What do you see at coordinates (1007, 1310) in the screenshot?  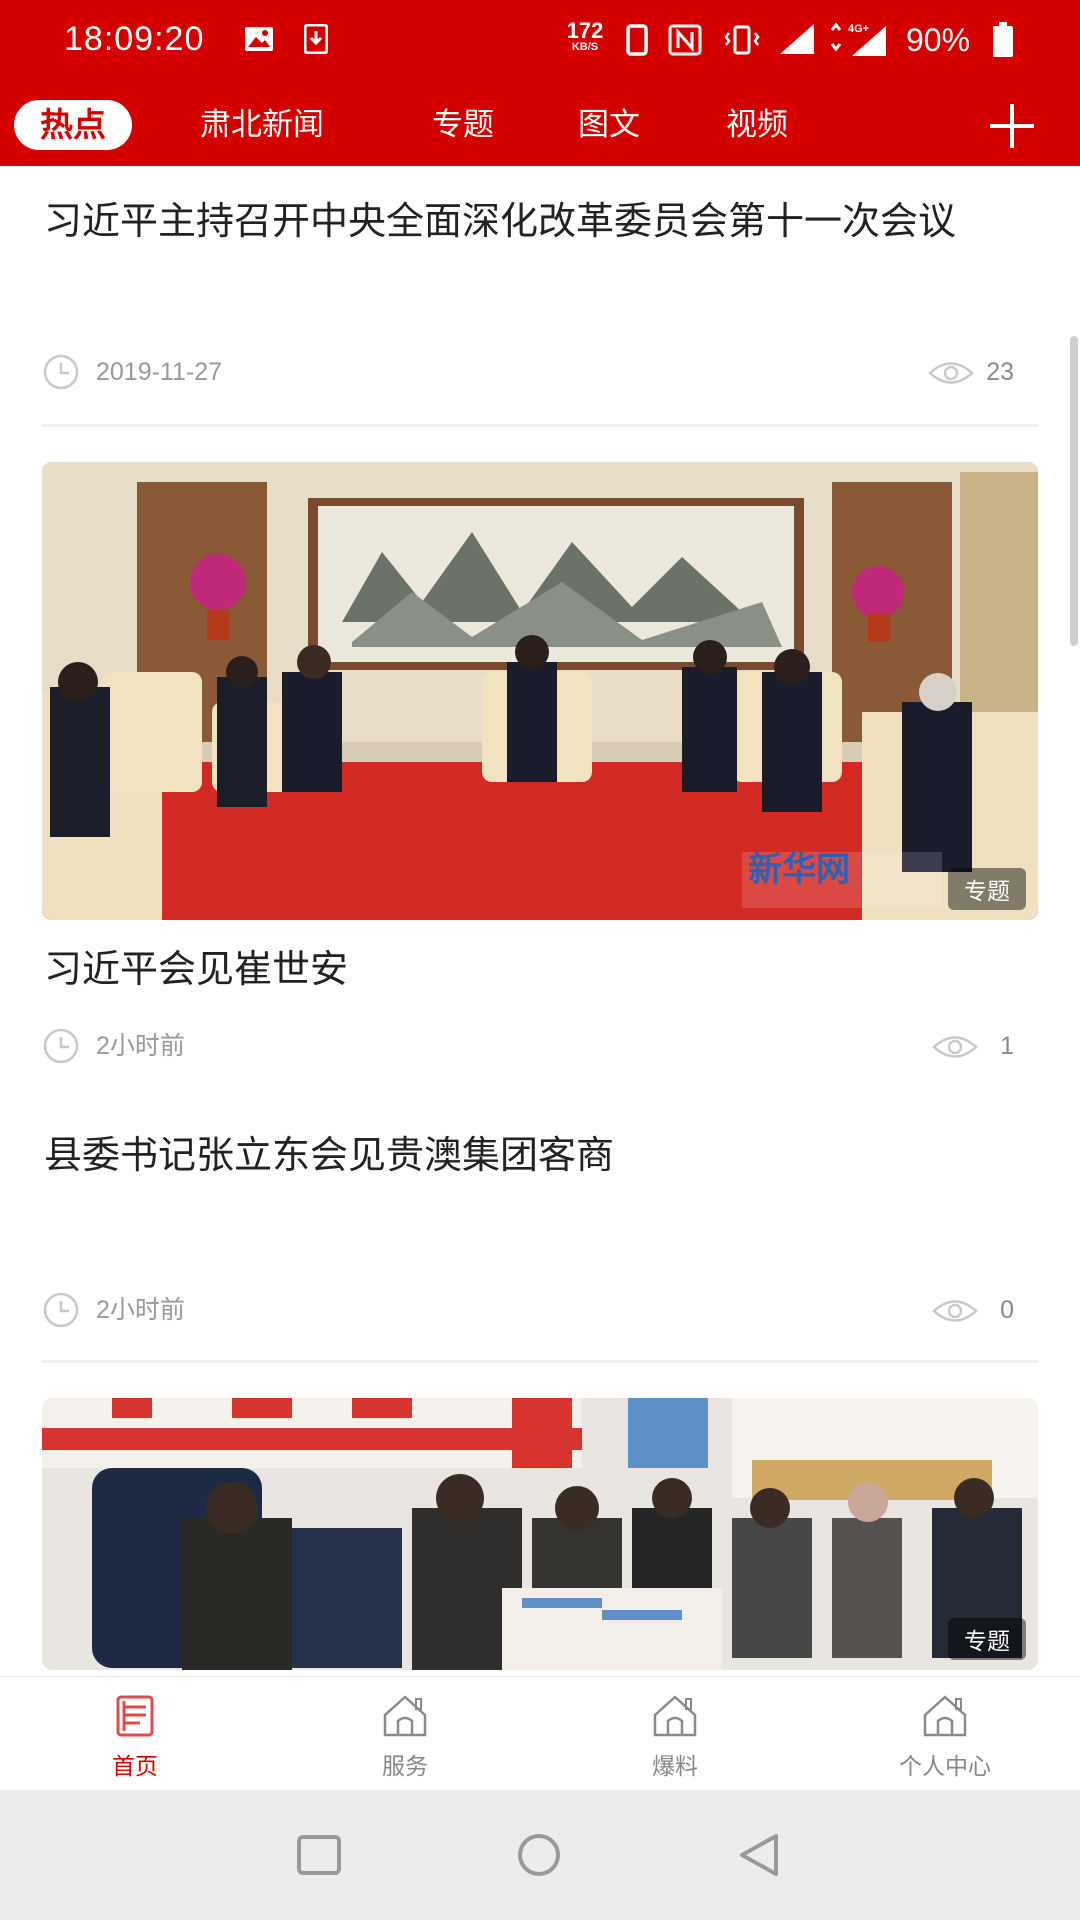 I see `view-count: 0` at bounding box center [1007, 1310].